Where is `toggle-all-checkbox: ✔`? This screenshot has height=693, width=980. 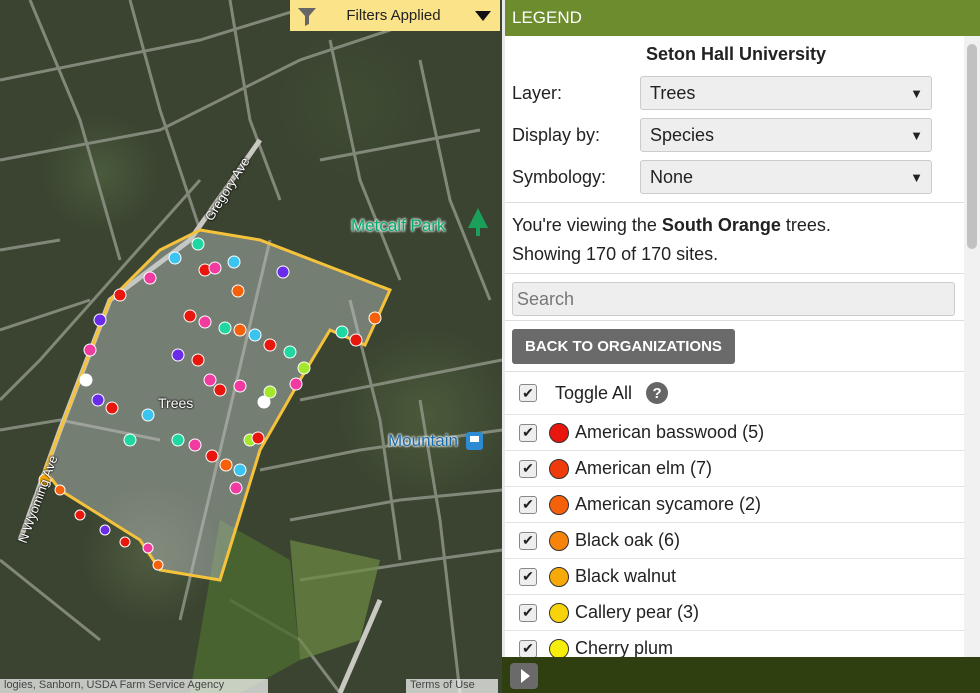 toggle-all-checkbox: ✔ is located at coordinates (528, 393).